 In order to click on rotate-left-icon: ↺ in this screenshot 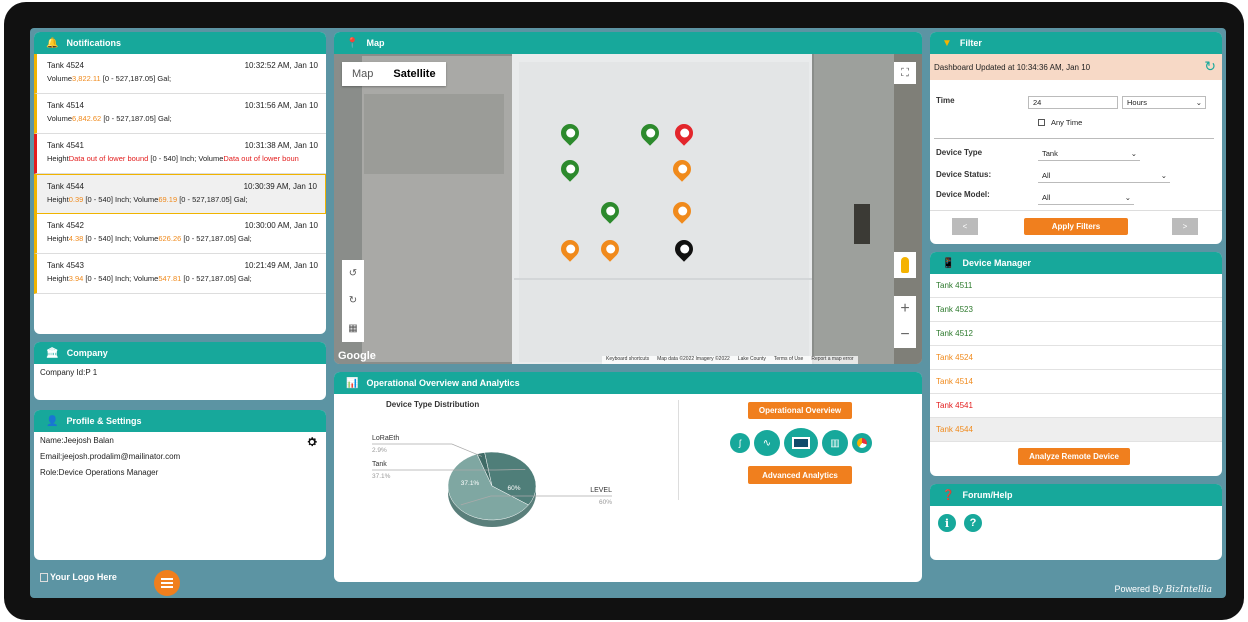, I will do `click(353, 273)`.